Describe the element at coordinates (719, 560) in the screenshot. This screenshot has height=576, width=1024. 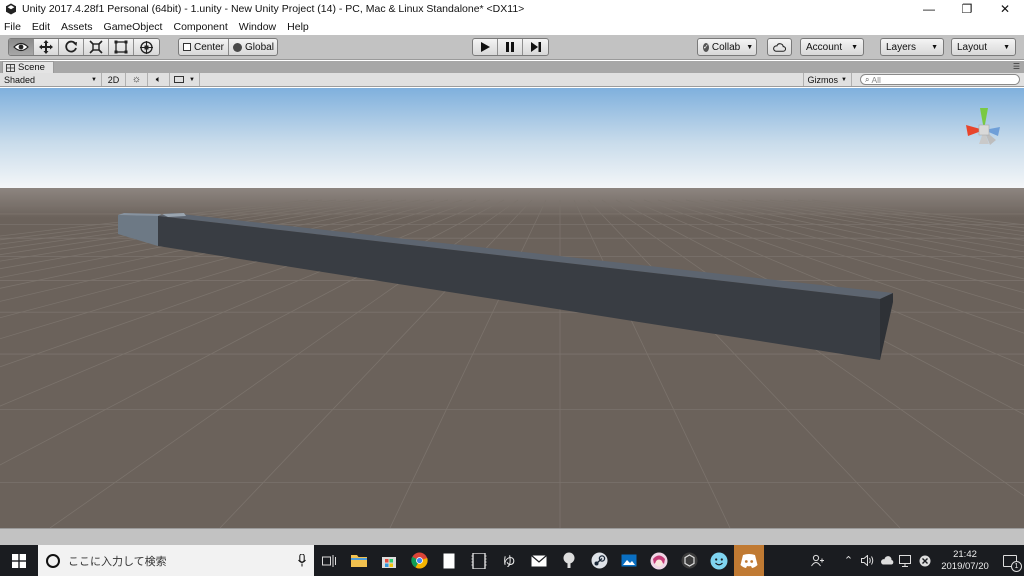
I see `smiley-app-icon` at that location.